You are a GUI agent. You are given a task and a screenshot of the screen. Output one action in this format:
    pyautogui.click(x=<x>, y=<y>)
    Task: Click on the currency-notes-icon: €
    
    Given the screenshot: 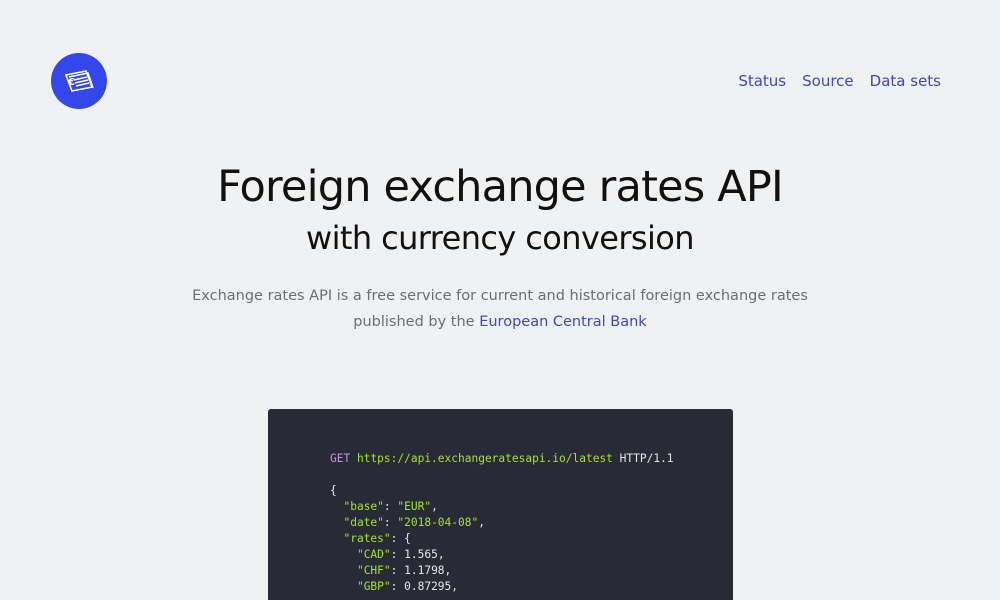 What is the action you would take?
    pyautogui.click(x=79, y=81)
    